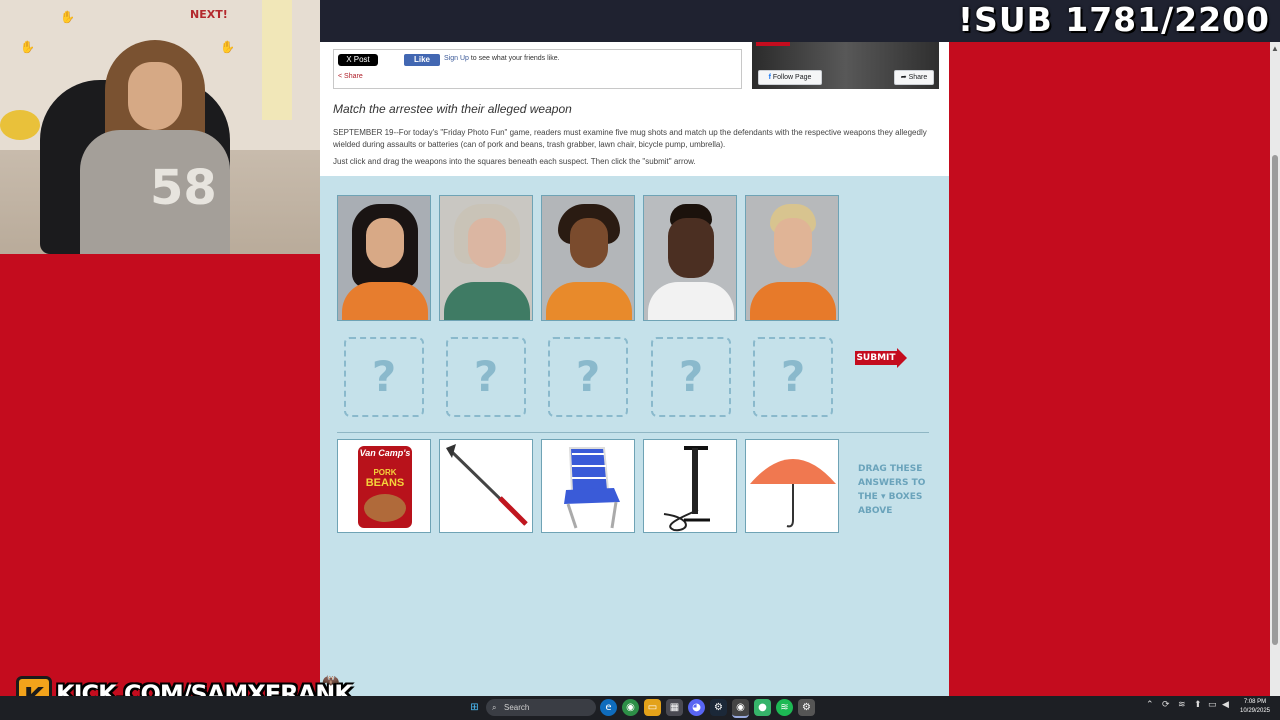 This screenshot has width=1280, height=720. Describe the element at coordinates (608, 707) in the screenshot. I see `edge-browser-icon: e` at that location.